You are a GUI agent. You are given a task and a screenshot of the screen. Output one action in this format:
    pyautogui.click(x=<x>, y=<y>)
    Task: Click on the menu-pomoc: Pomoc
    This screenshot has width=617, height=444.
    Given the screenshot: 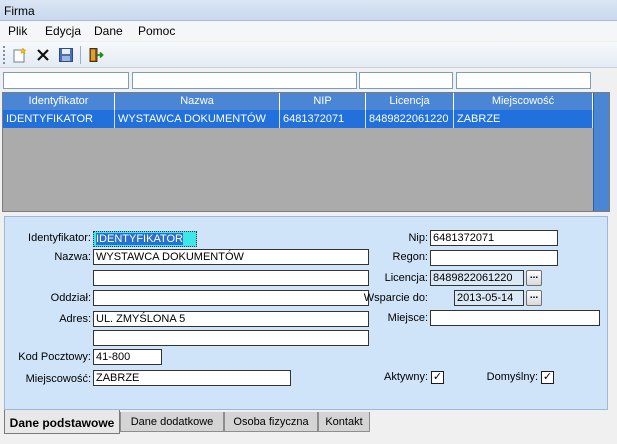 What is the action you would take?
    pyautogui.click(x=156, y=31)
    